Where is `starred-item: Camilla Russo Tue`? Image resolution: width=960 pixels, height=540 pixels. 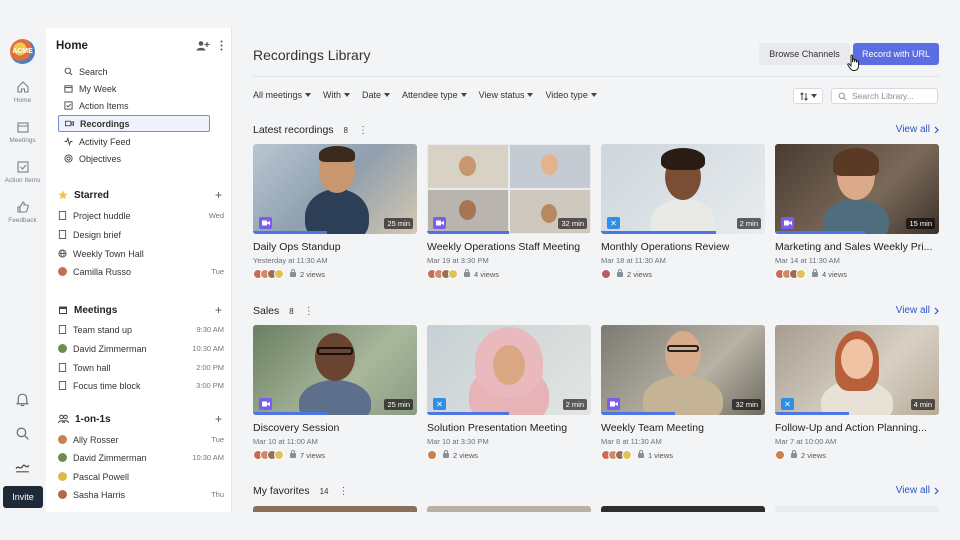 starred-item: Camilla Russo Tue is located at coordinates (141, 271).